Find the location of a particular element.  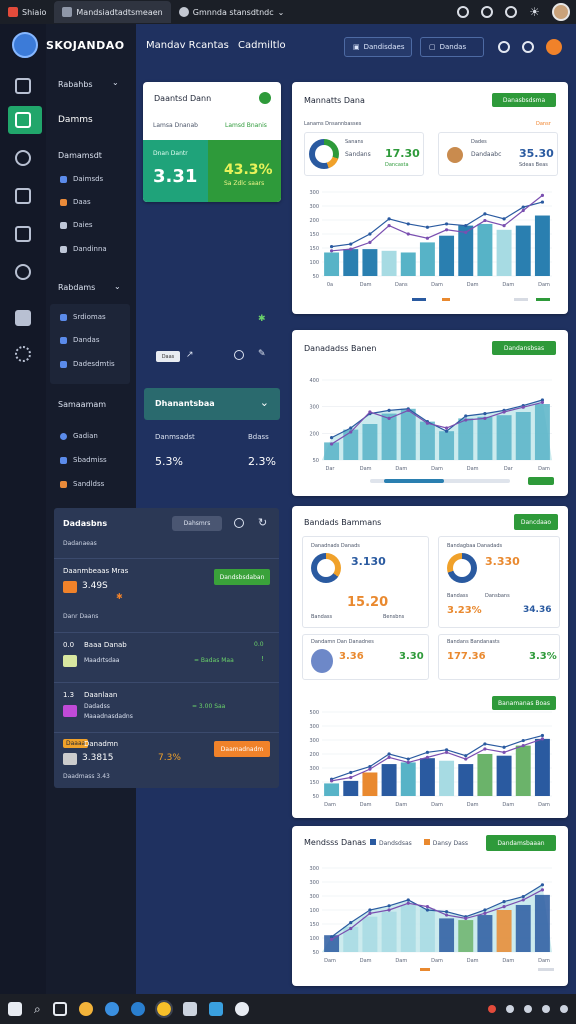

browser-icon is located at coordinates (137, 1009).